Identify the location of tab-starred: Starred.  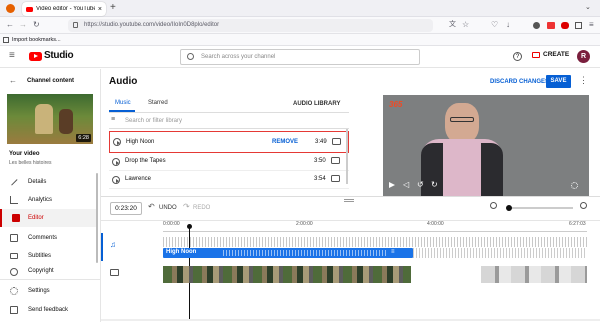
(158, 103).